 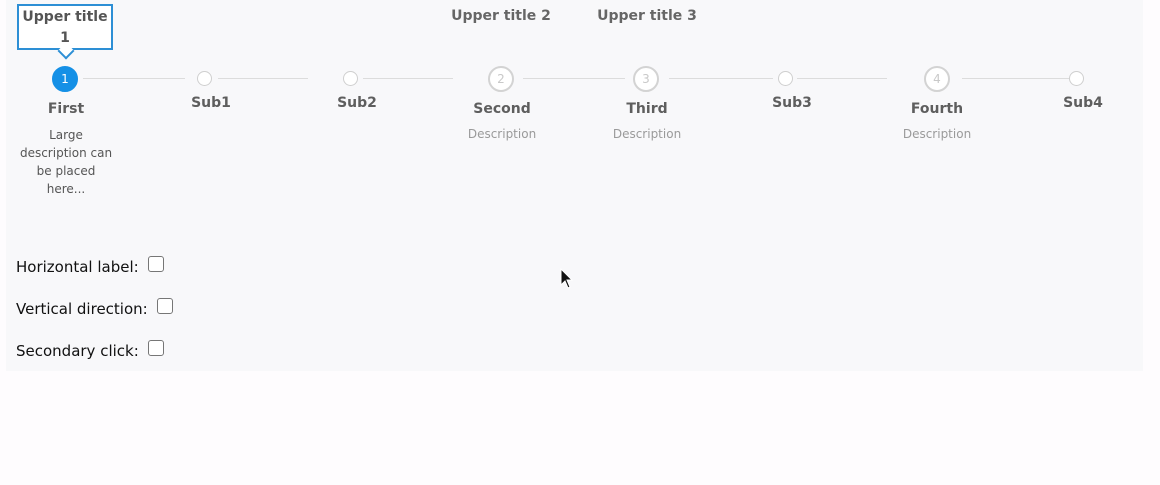 I want to click on step-node-third: 3, so click(x=646, y=79).